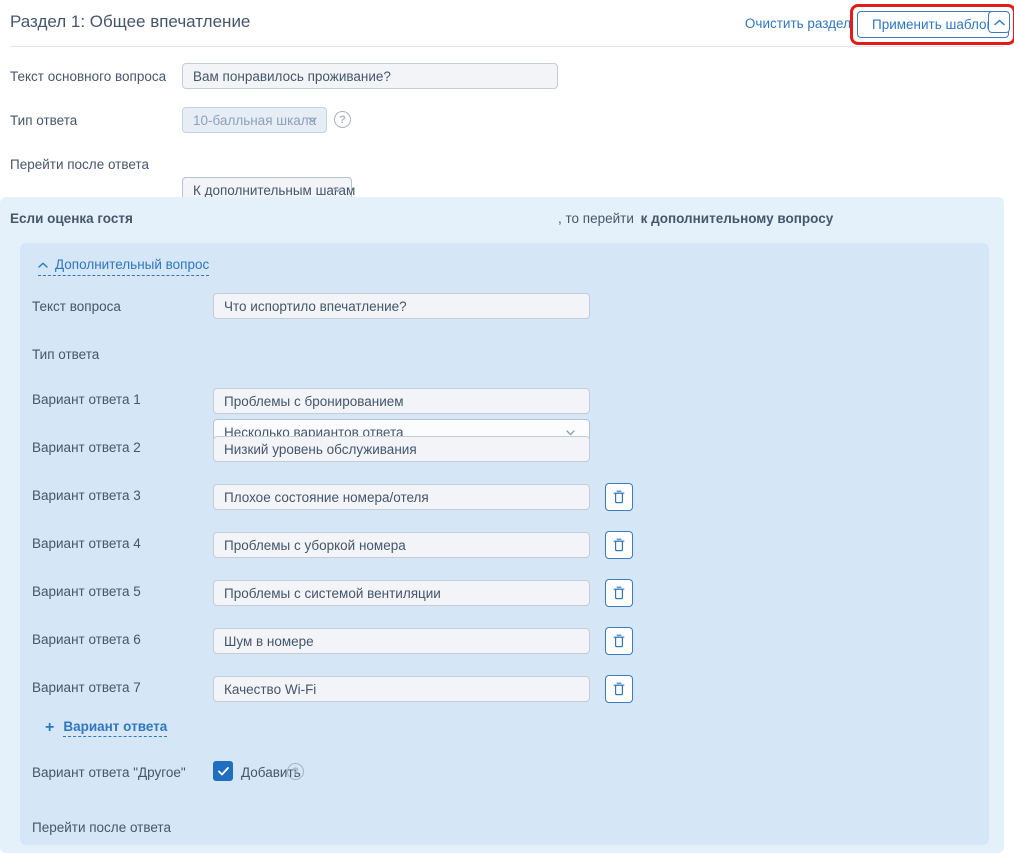  What do you see at coordinates (401, 545) in the screenshot?
I see `option-4-input` at bounding box center [401, 545].